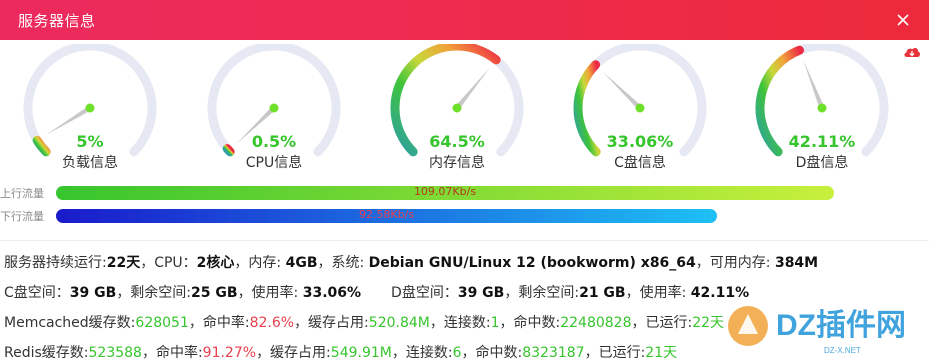 This screenshot has height=361, width=929. Describe the element at coordinates (841, 325) in the screenshot. I see `watermark-text: DZ插件网` at that location.